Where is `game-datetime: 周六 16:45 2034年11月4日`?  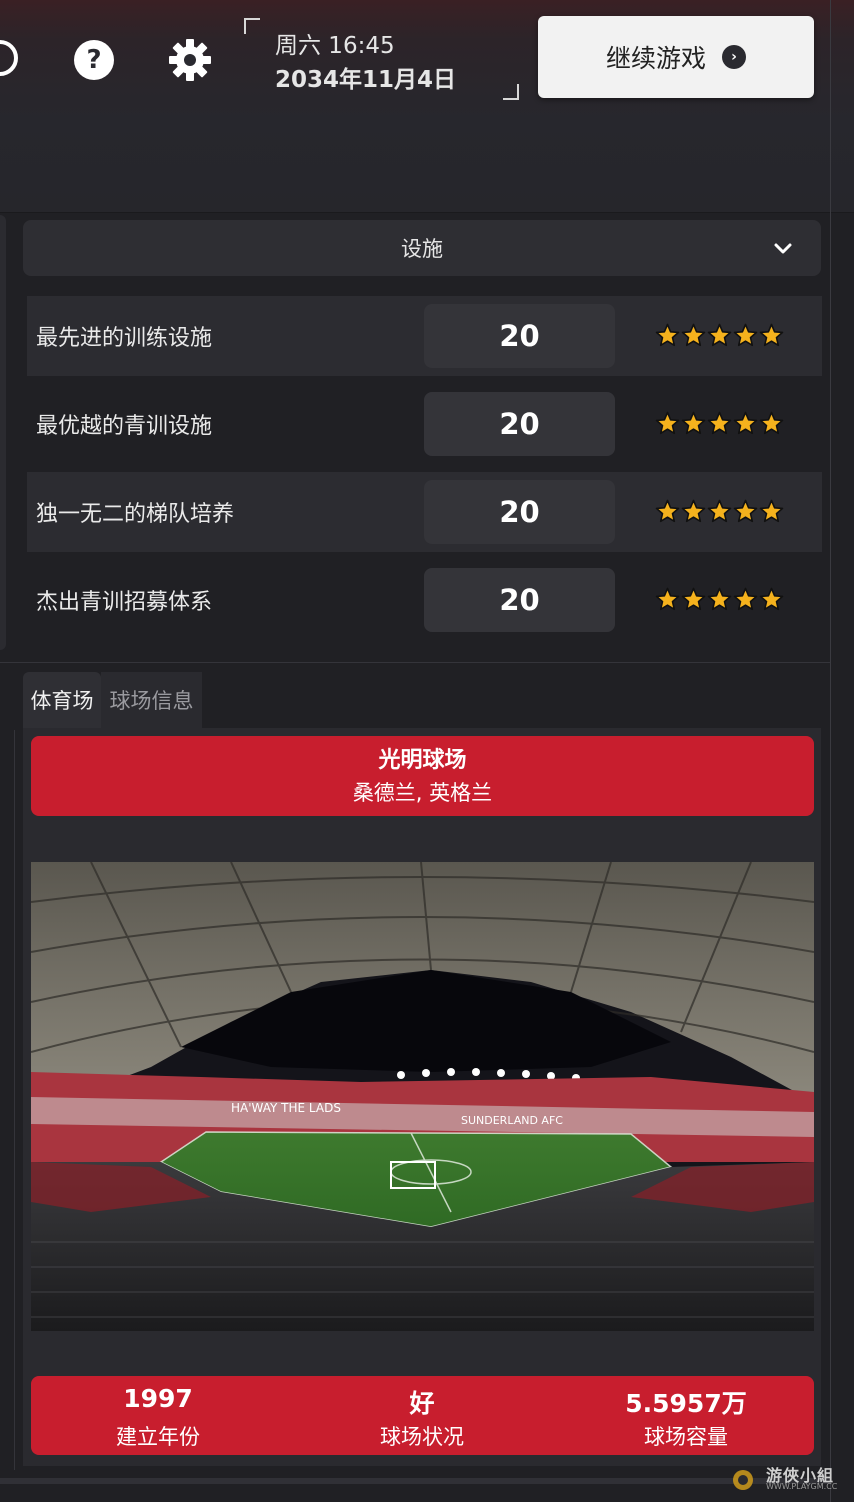
game-datetime: 周六 16:45 2034年11月4日 is located at coordinates (381, 59).